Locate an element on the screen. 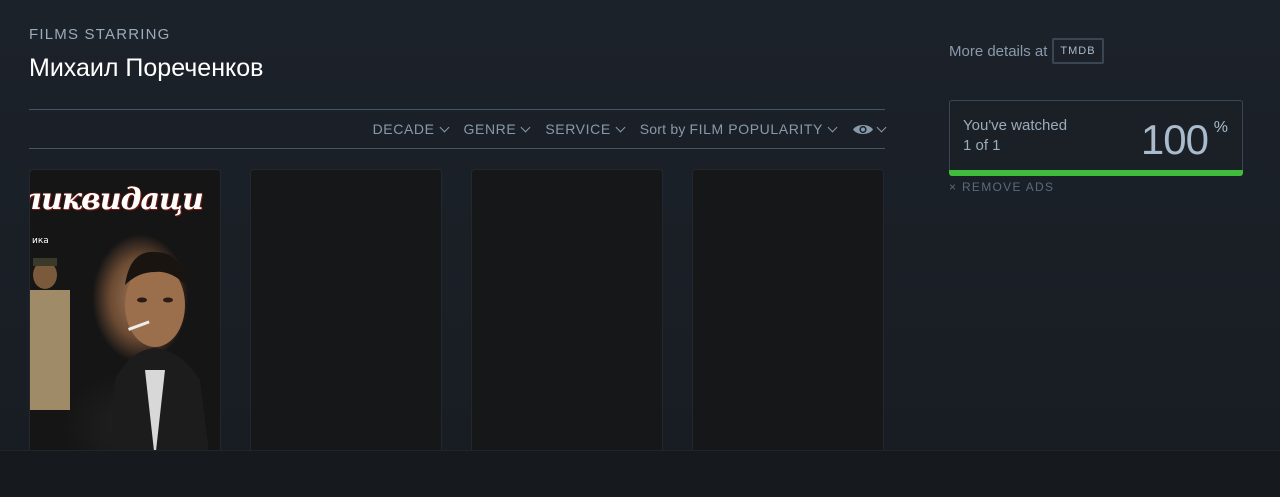 This screenshot has height=497, width=1280. page-kicker: FILMS STARRING is located at coordinates (100, 34).